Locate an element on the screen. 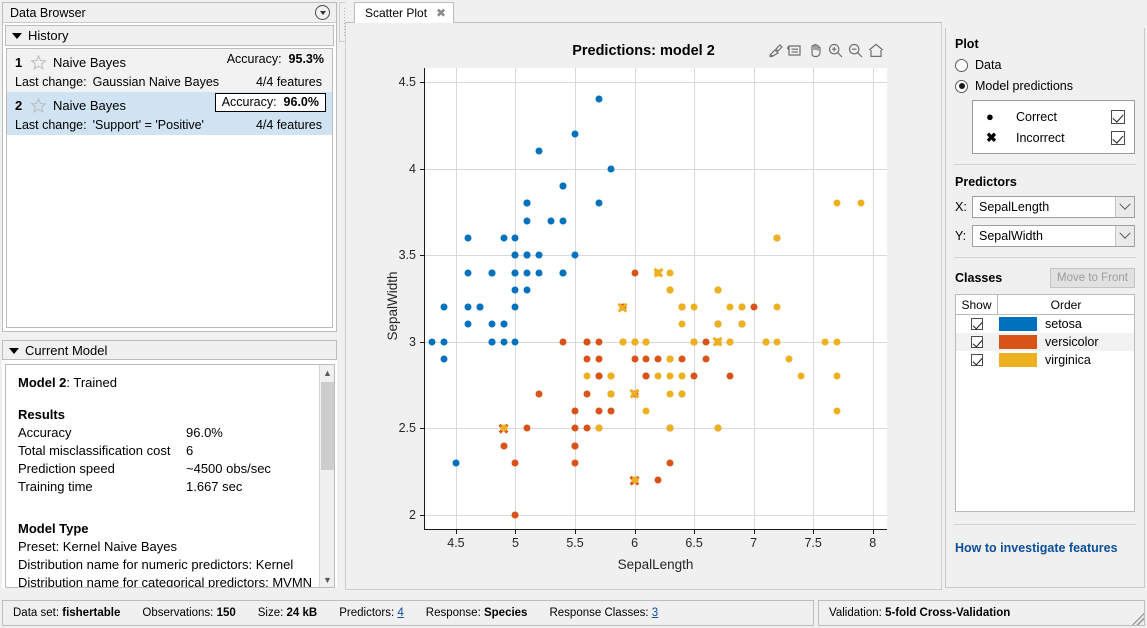  legend-row-incorrect: ✖ Incorrect is located at coordinates (1053, 137).